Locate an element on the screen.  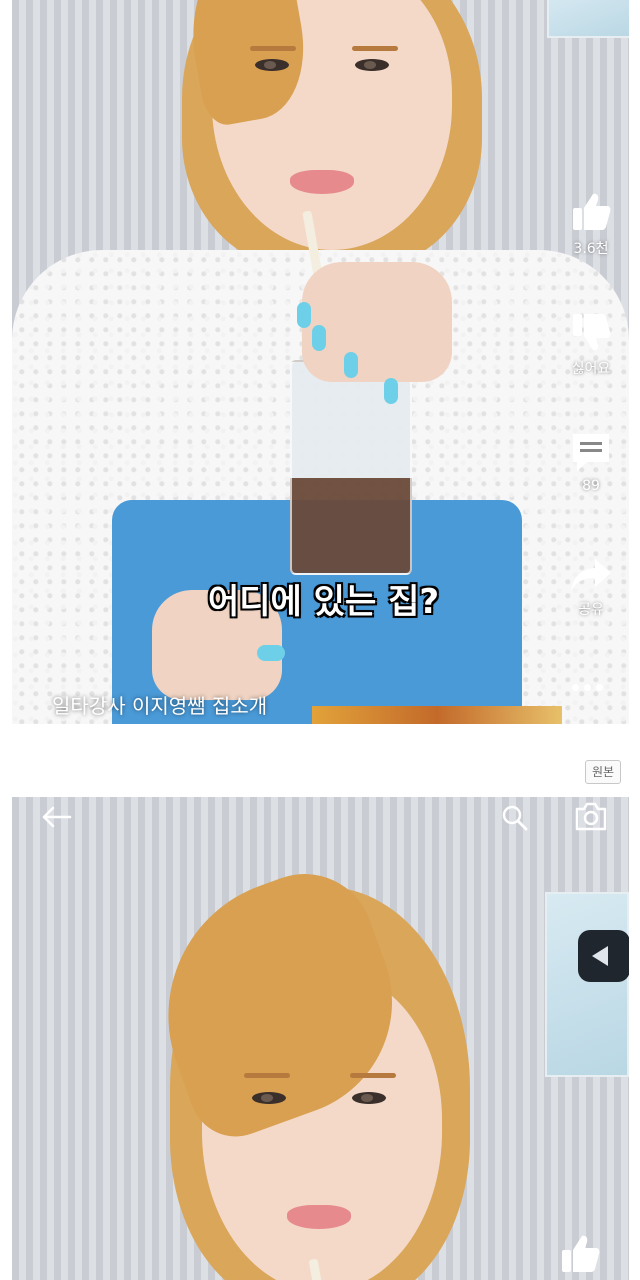
thumbs-down-icon is located at coordinates (592, 332).